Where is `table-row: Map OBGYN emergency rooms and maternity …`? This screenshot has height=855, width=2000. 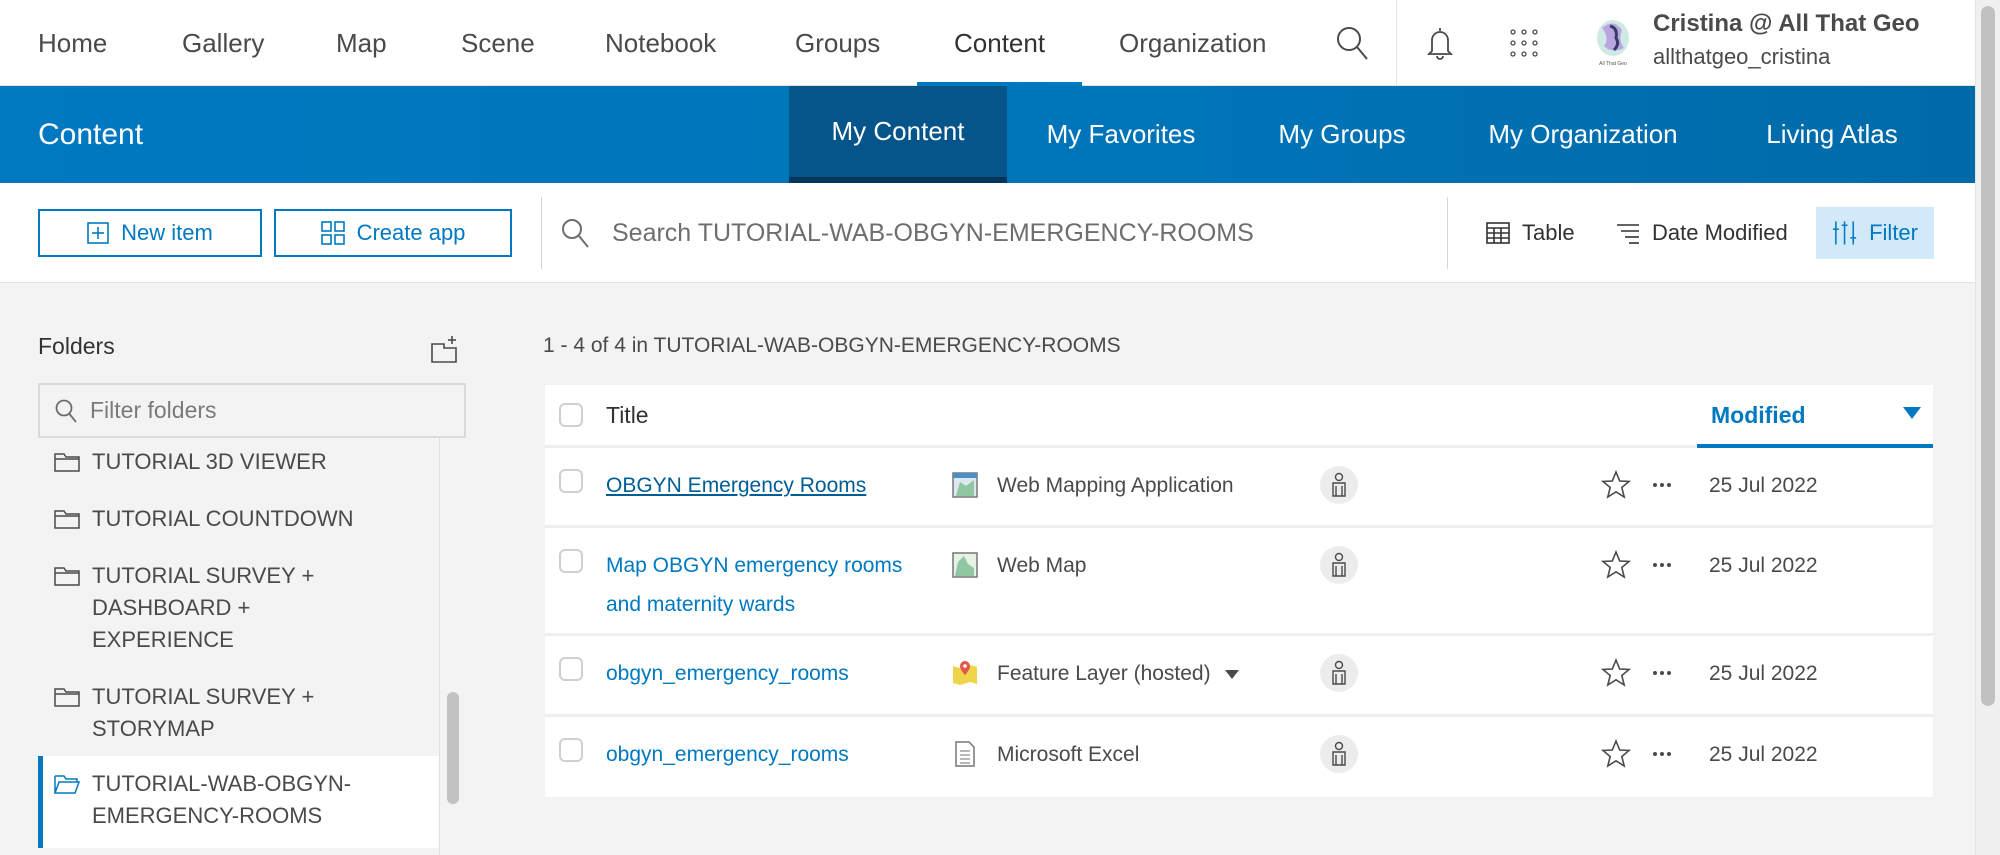
table-row: Map OBGYN emergency rooms and maternity … is located at coordinates (1239, 582).